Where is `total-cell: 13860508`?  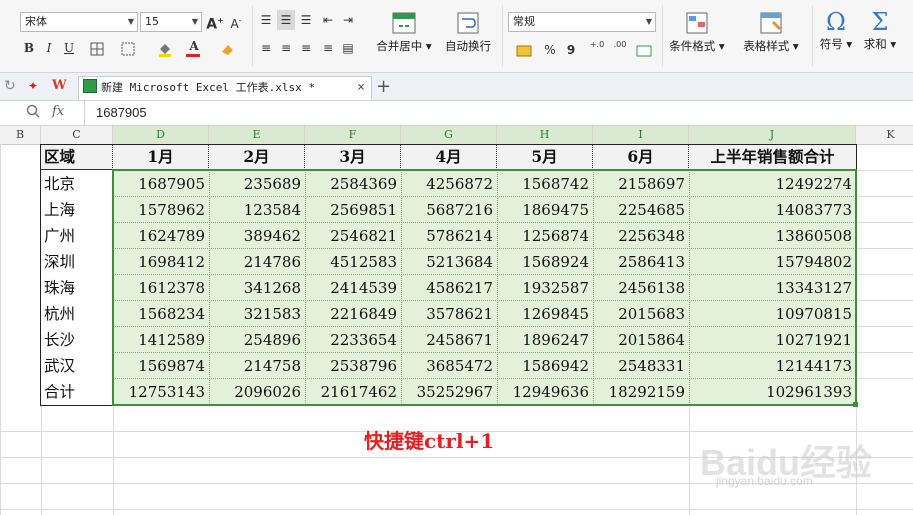
total-cell: 13860508 is located at coordinates (772, 236).